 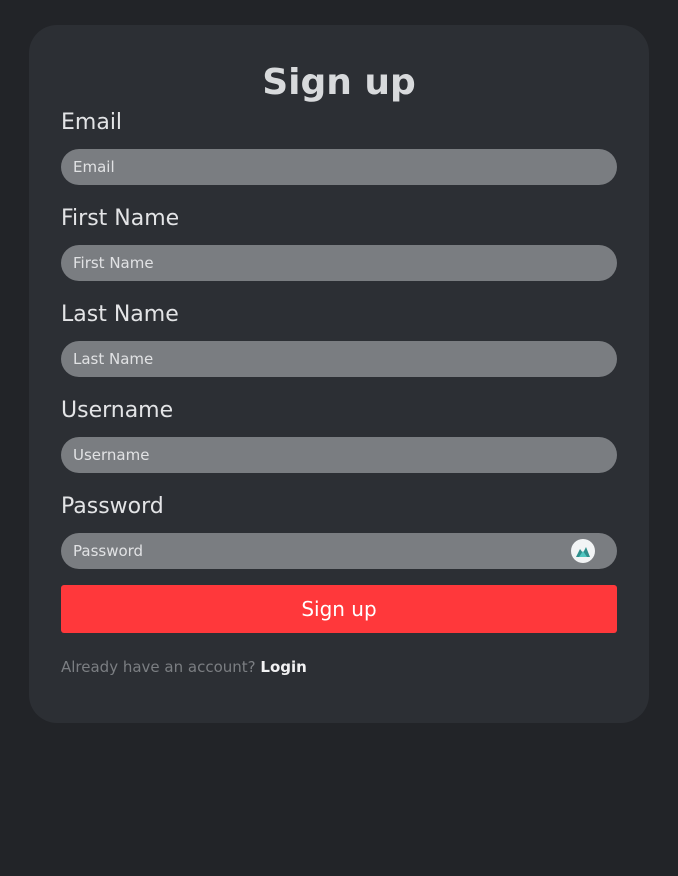 I want to click on last-name-field, so click(x=339, y=359).